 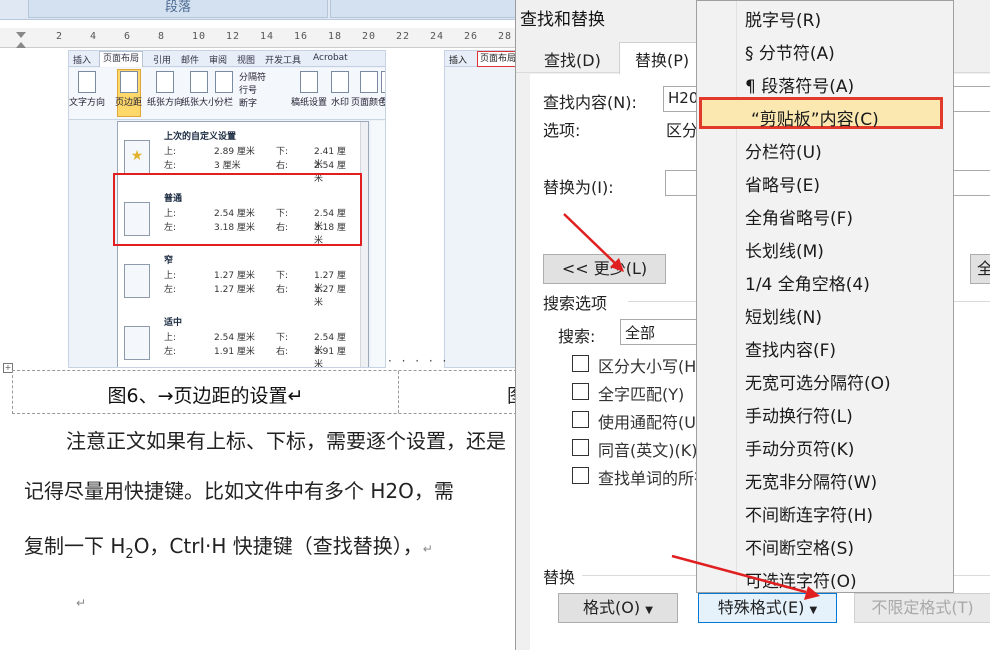 What do you see at coordinates (246, 61) in the screenshot?
I see `embed-ribbon-tab: 视图` at bounding box center [246, 61].